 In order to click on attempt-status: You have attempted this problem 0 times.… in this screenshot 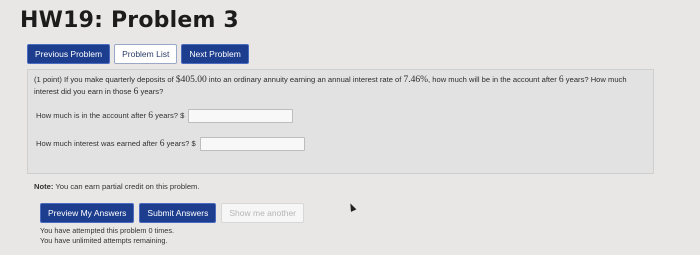, I will do `click(107, 236)`.